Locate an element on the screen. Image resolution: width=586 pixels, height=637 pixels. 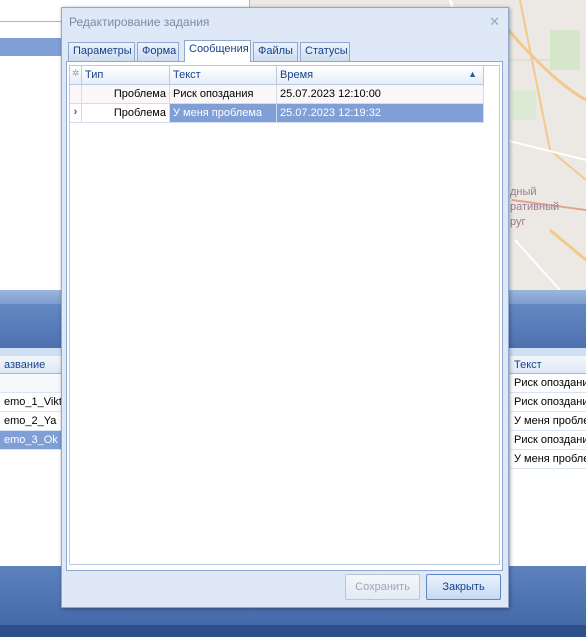
table-row is located at coordinates (30, 383).